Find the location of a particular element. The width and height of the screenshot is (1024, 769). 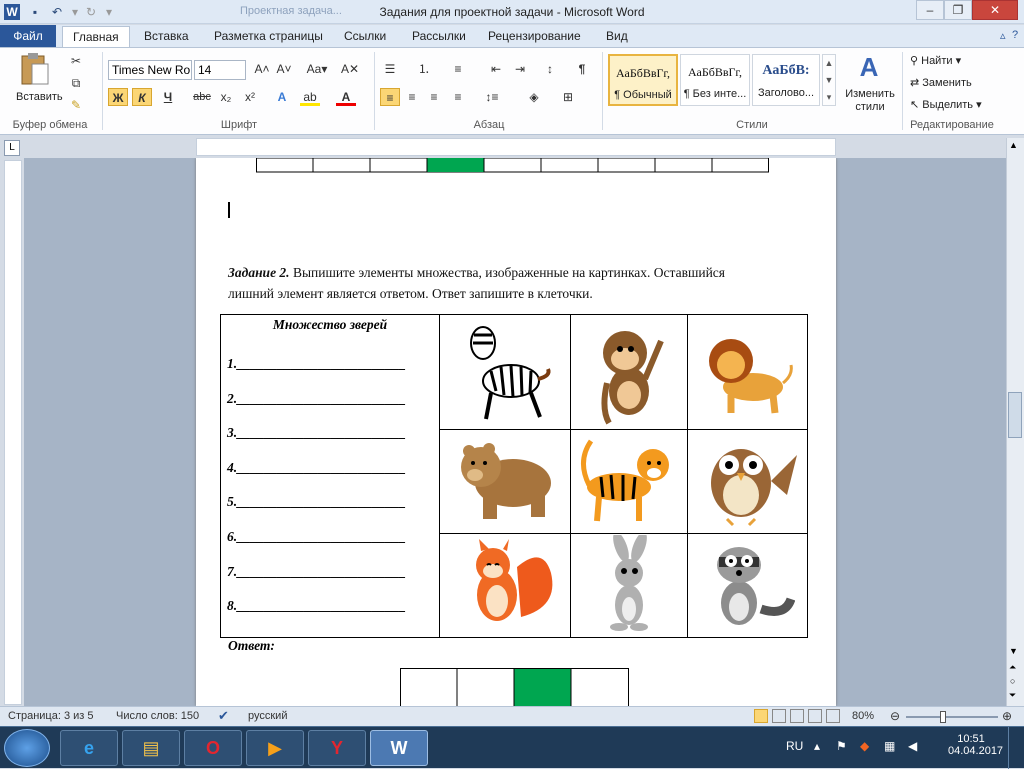

change-styles-icon: A is located at coordinates (869, 67).